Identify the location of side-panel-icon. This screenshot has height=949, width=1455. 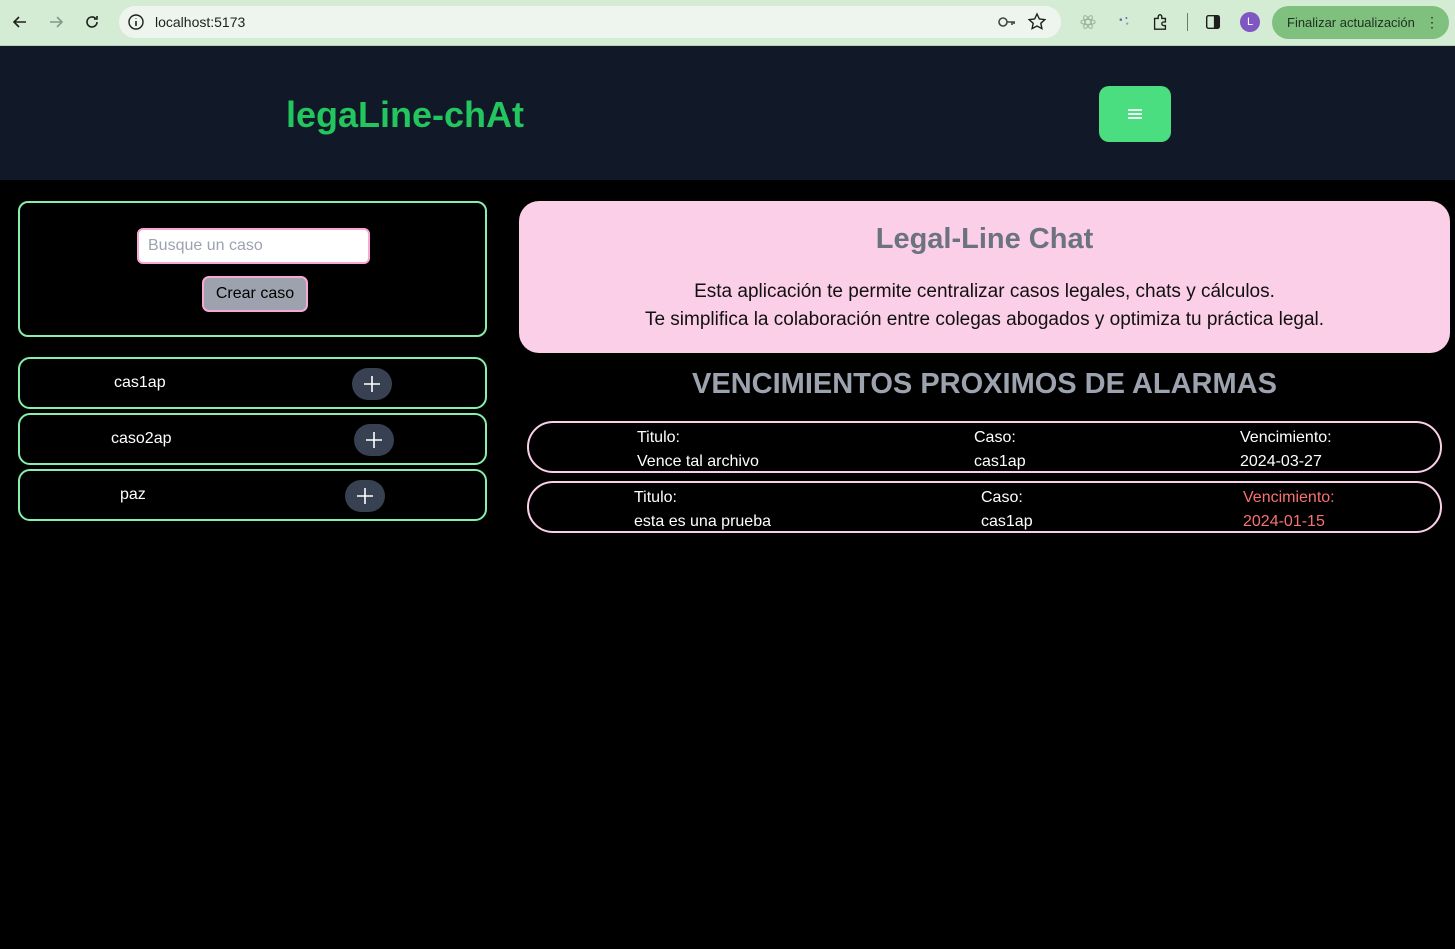
(1213, 22).